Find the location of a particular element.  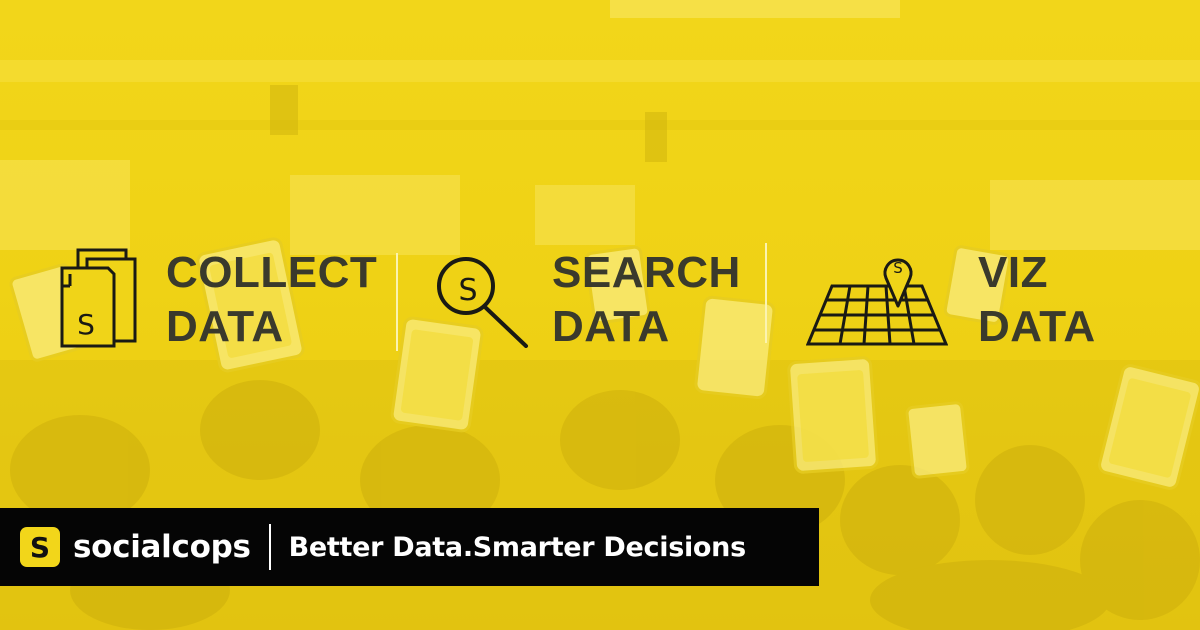

brand-name: socialcops is located at coordinates (162, 547).